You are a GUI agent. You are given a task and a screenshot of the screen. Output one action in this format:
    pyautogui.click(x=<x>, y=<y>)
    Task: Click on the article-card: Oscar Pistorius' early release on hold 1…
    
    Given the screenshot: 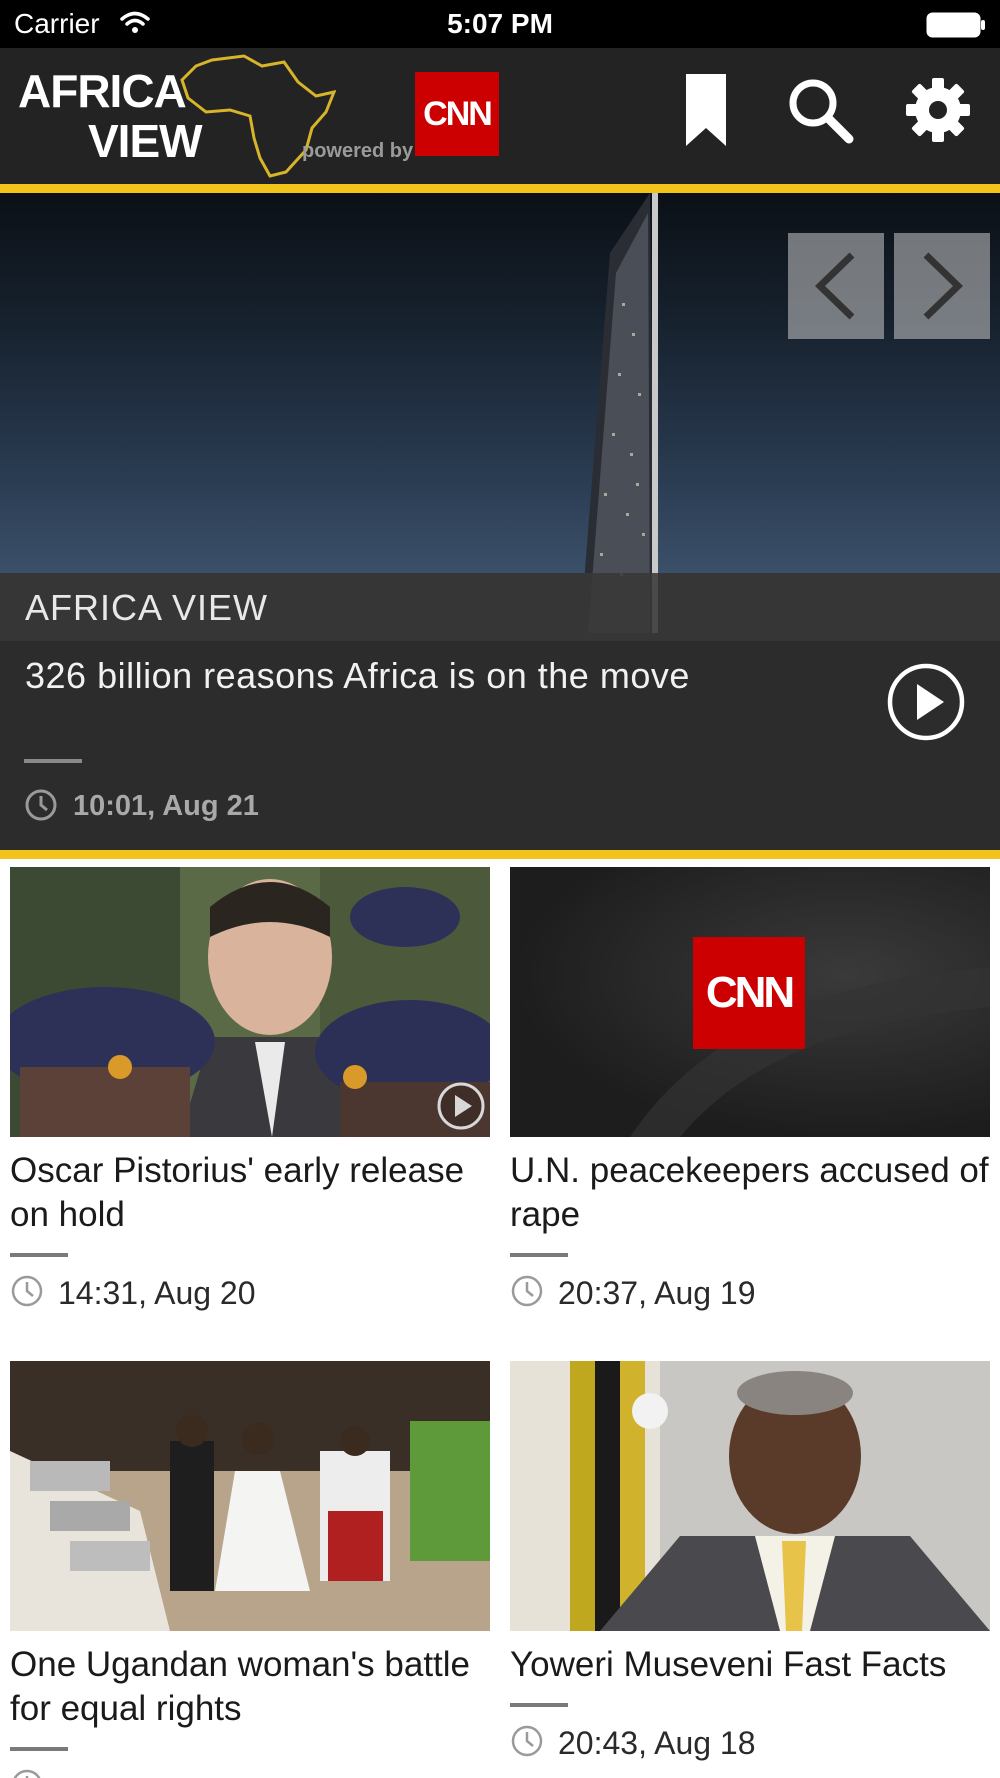 What is the action you would take?
    pyautogui.click(x=250, y=1102)
    